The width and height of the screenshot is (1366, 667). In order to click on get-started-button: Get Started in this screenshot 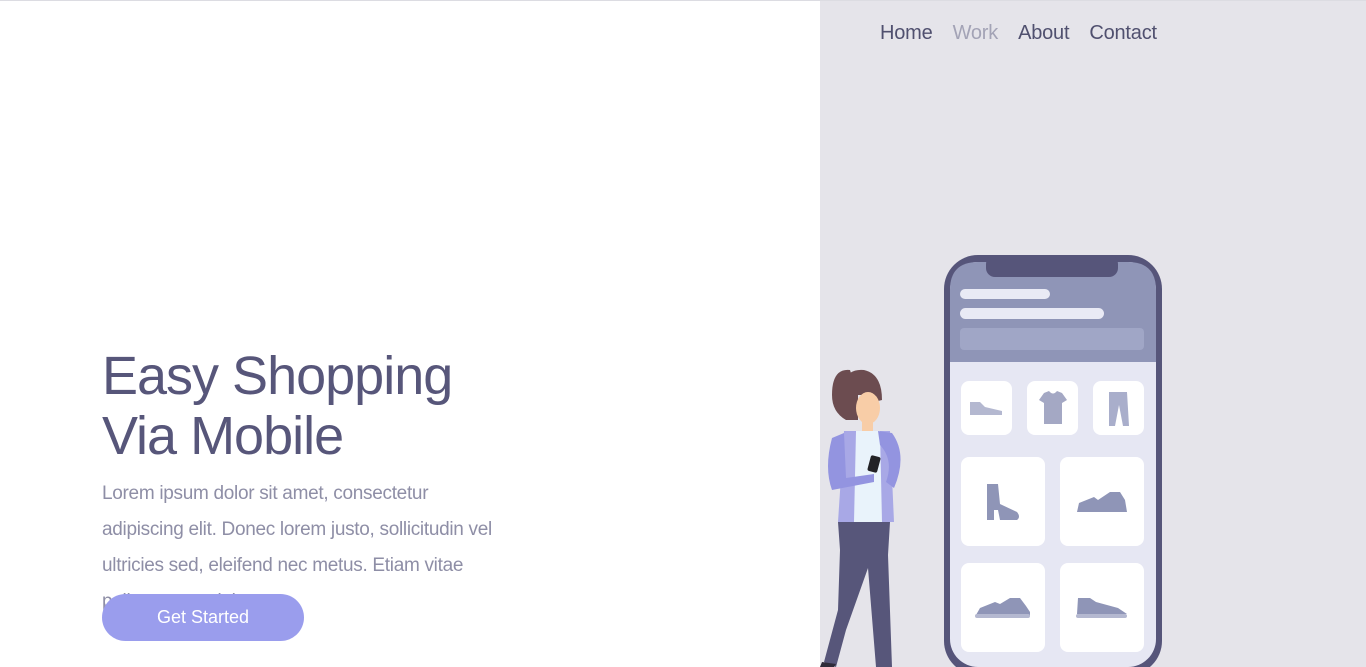, I will do `click(203, 617)`.